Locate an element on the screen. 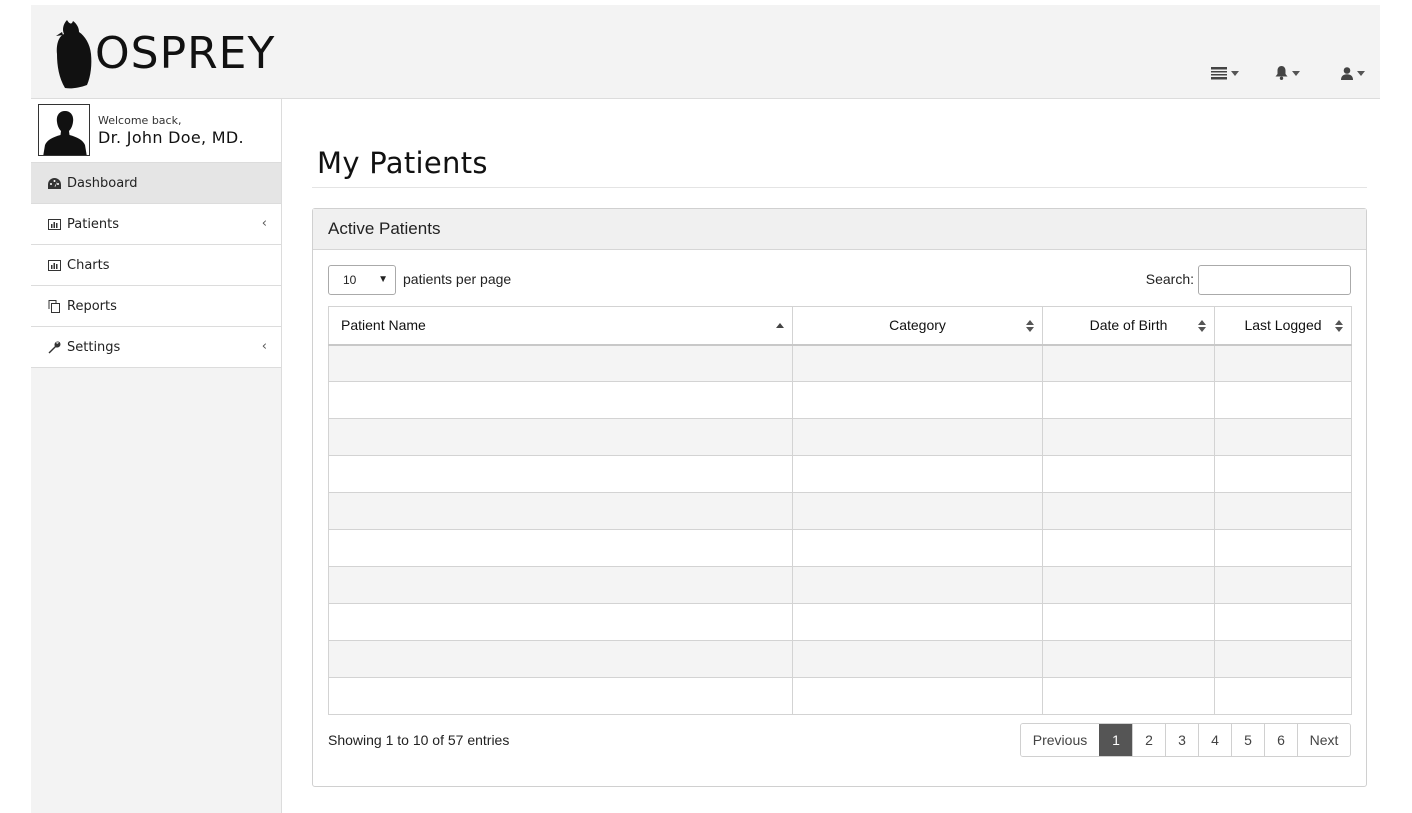 Image resolution: width=1412 pixels, height=813 pixels. column-header-label: Date of Birth is located at coordinates (1128, 325).